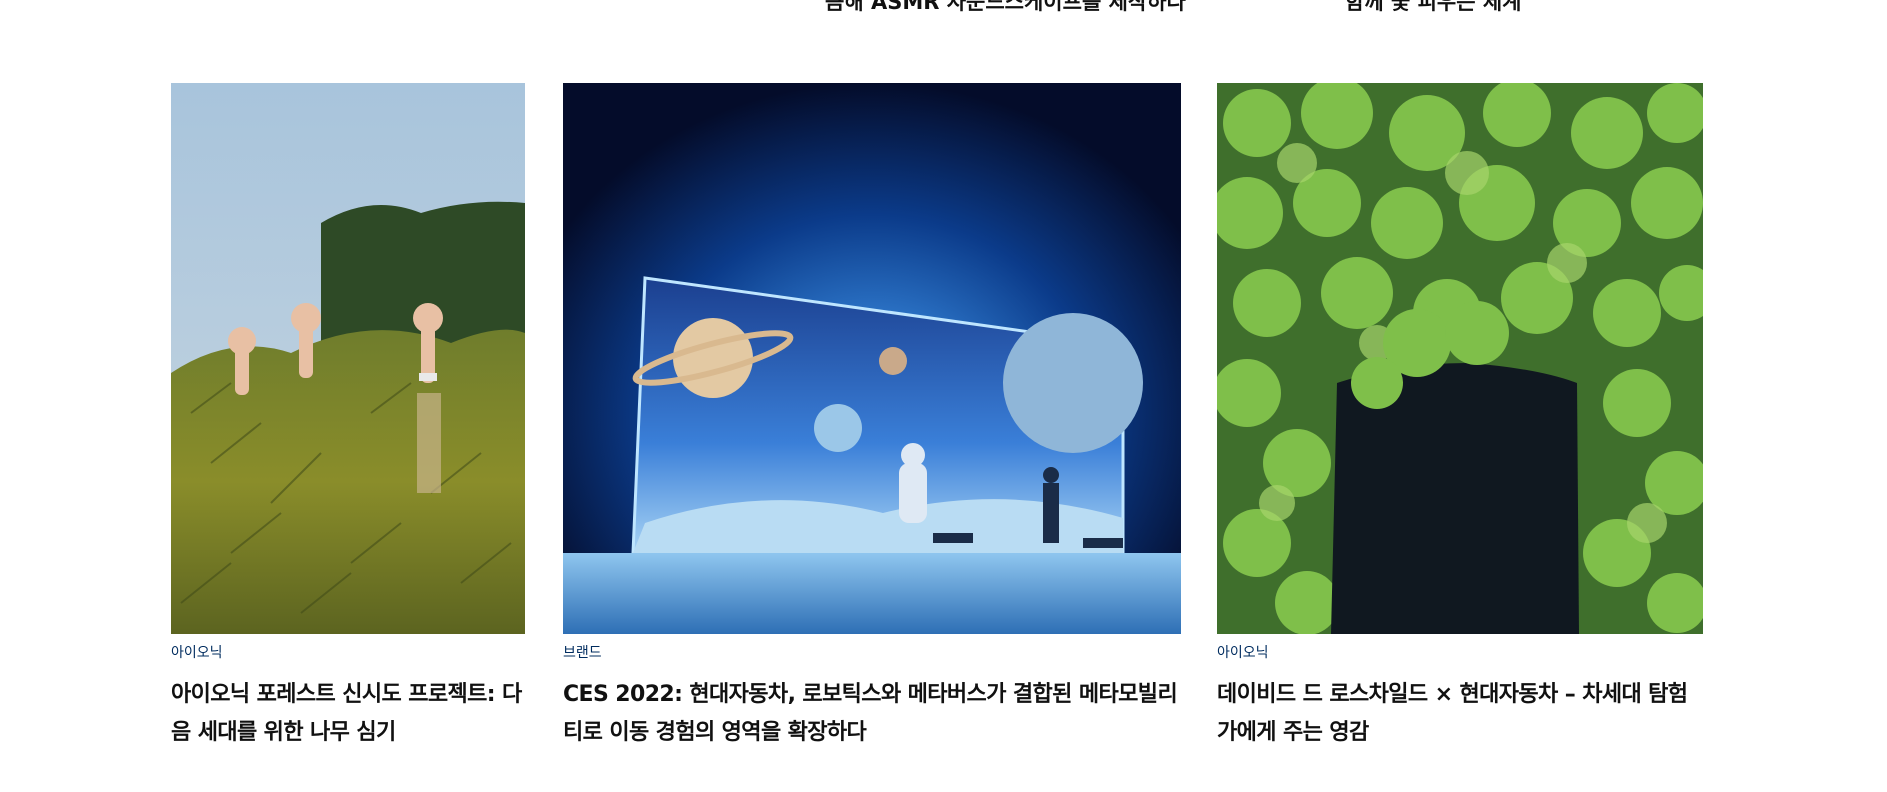 The width and height of the screenshot is (1887, 792). What do you see at coordinates (348, 714) in the screenshot?
I see `article-title: 아이오닉 포레스트 신시도 프로젝트: 다음 세대를 위한 나무 심기` at bounding box center [348, 714].